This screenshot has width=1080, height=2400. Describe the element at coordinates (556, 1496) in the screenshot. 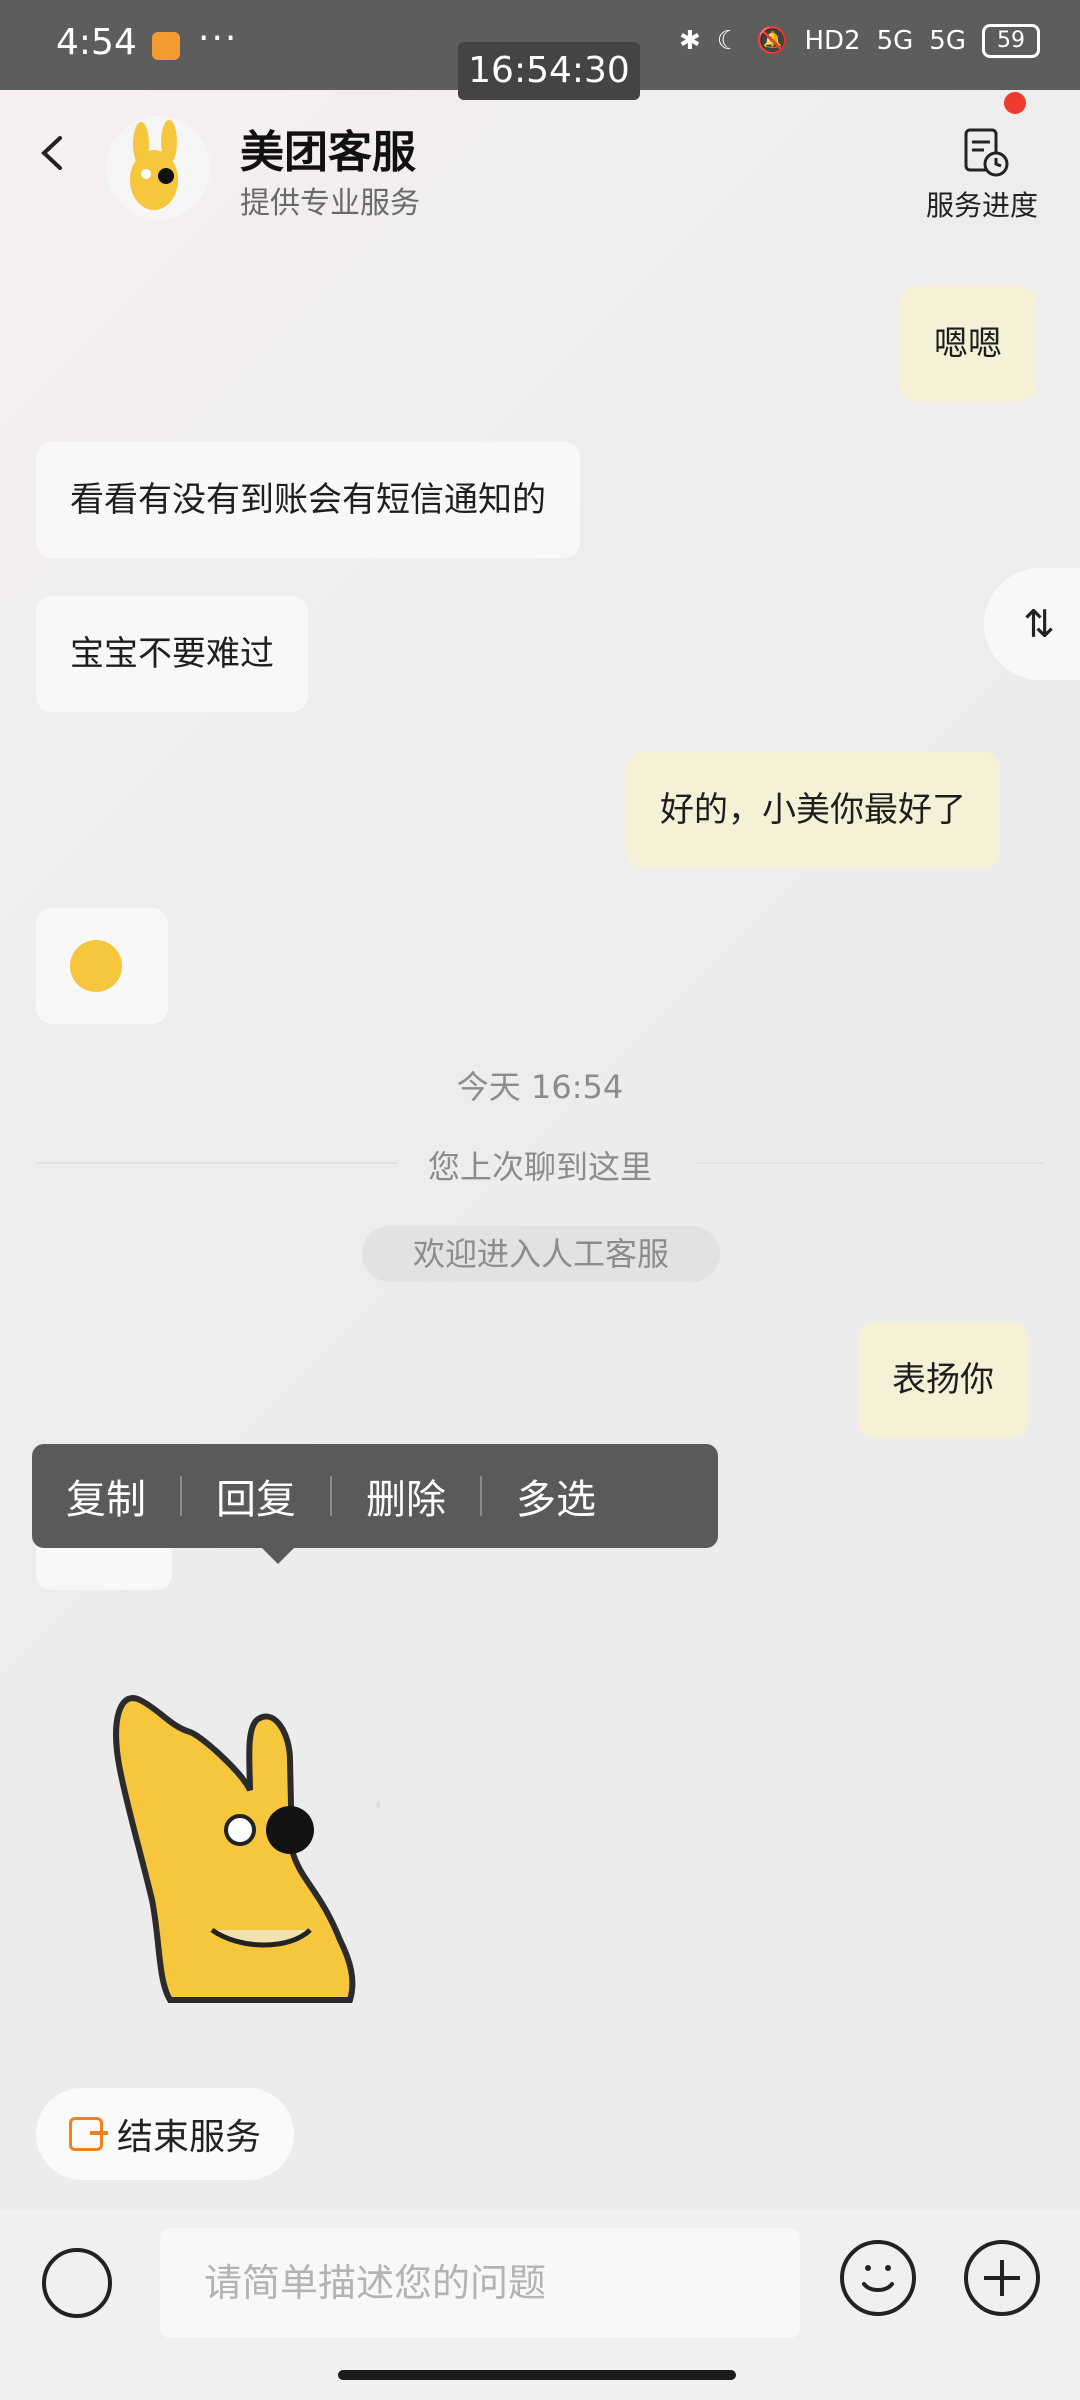

I see `menu-multiselect: 多选` at that location.